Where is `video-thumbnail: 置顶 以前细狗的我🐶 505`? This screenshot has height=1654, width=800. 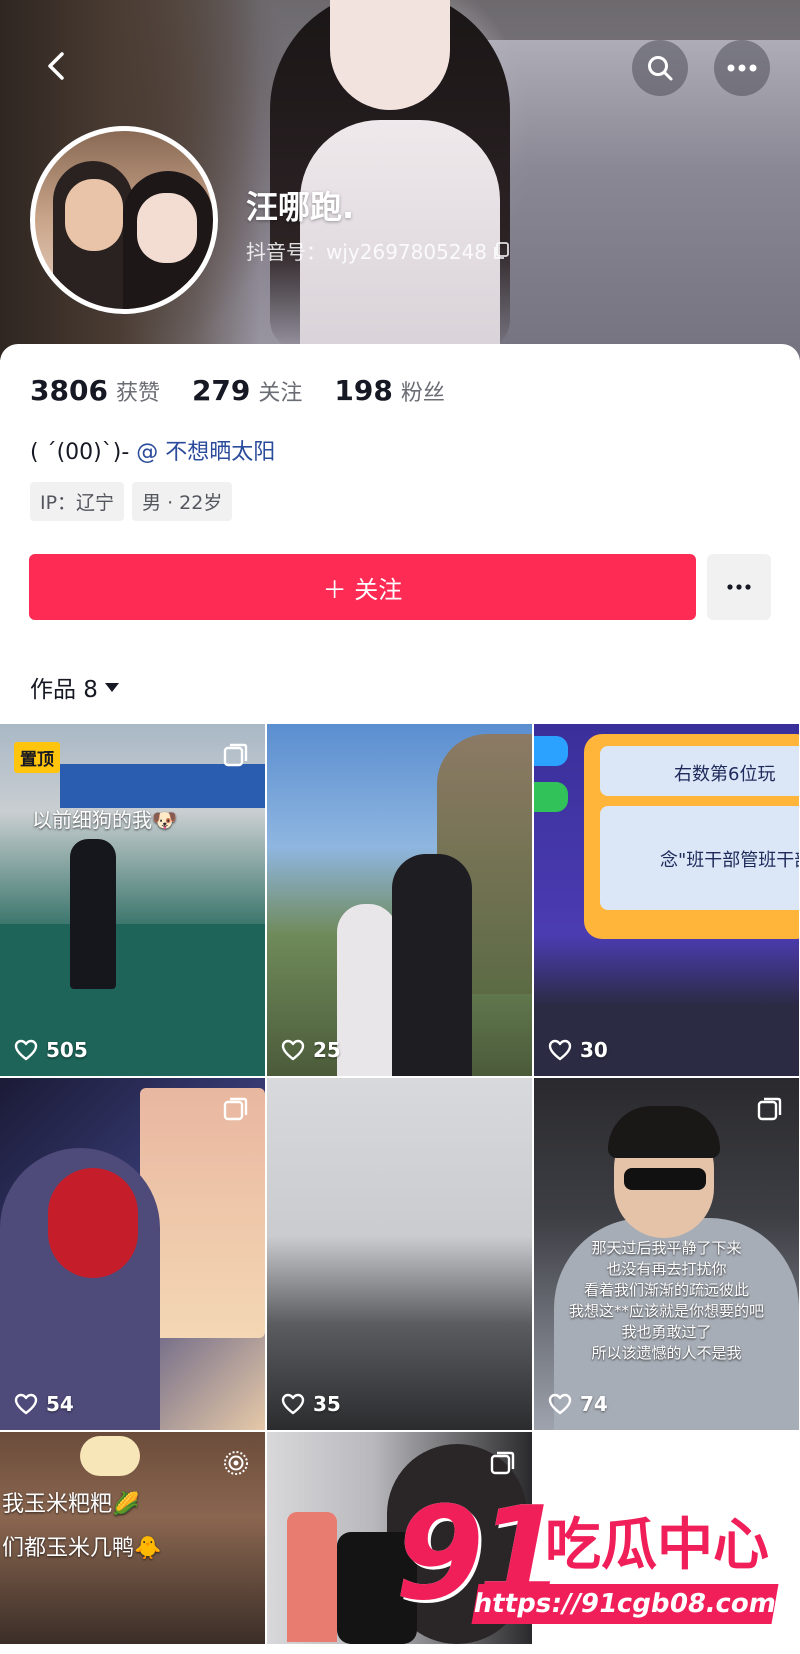
video-thumbnail: 置顶 以前细狗的我🐶 505 is located at coordinates (132, 900).